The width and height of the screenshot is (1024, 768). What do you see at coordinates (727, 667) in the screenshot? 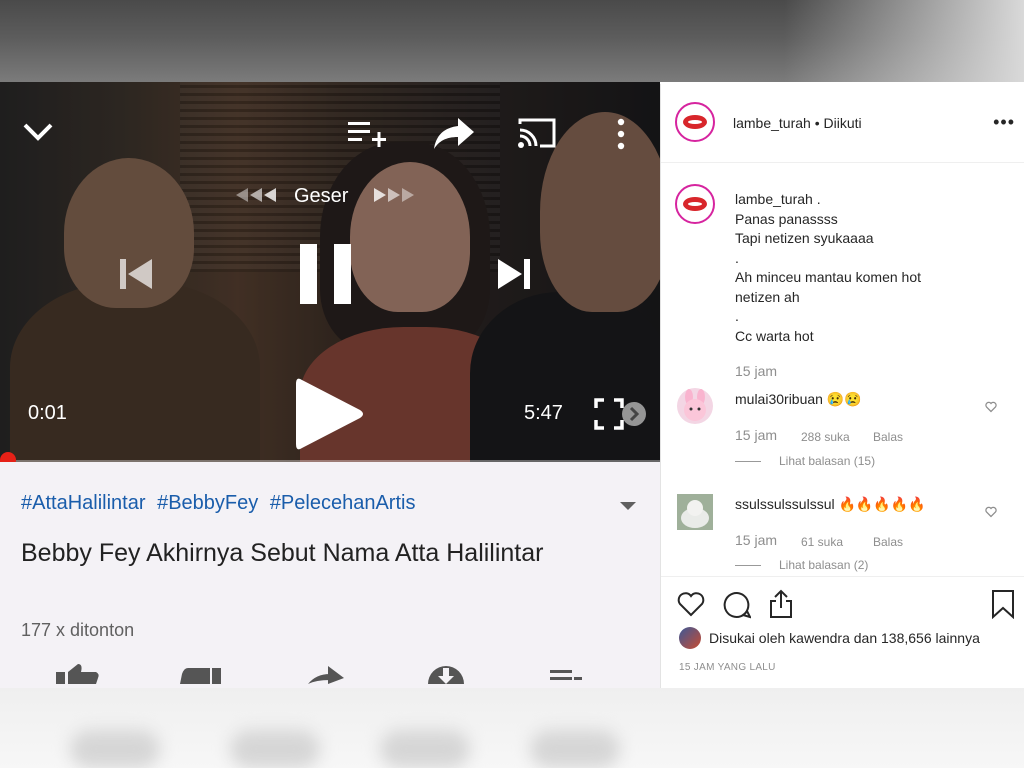
I see `post-timestamp: 15 JAM YANG LALU` at bounding box center [727, 667].